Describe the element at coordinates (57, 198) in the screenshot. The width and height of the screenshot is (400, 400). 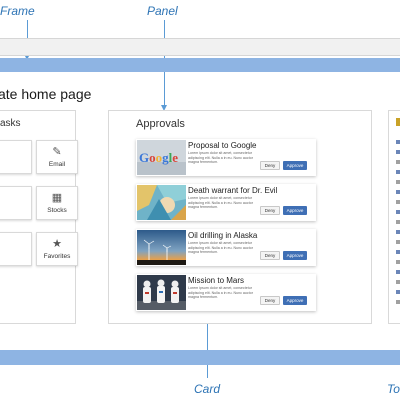
I see `table-icon: ▦` at that location.